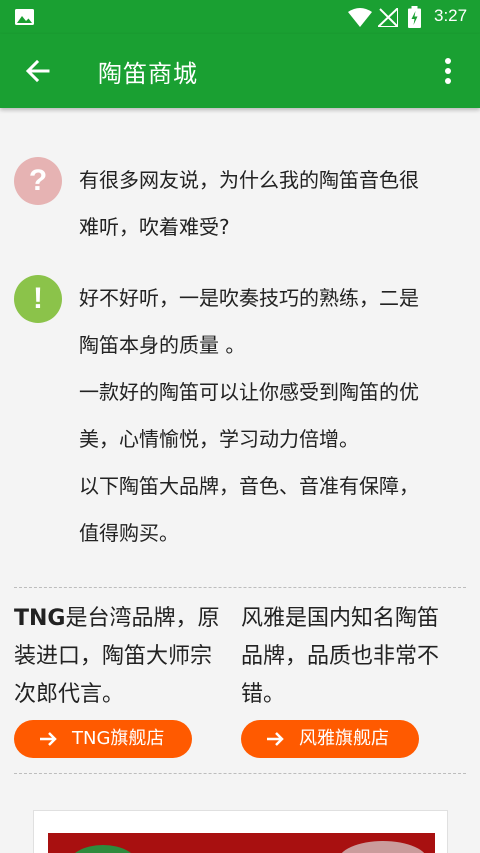 Image resolution: width=480 pixels, height=853 pixels. I want to click on answer-text-line: 美，心情愉悦，学习动力倍增。, so click(219, 439).